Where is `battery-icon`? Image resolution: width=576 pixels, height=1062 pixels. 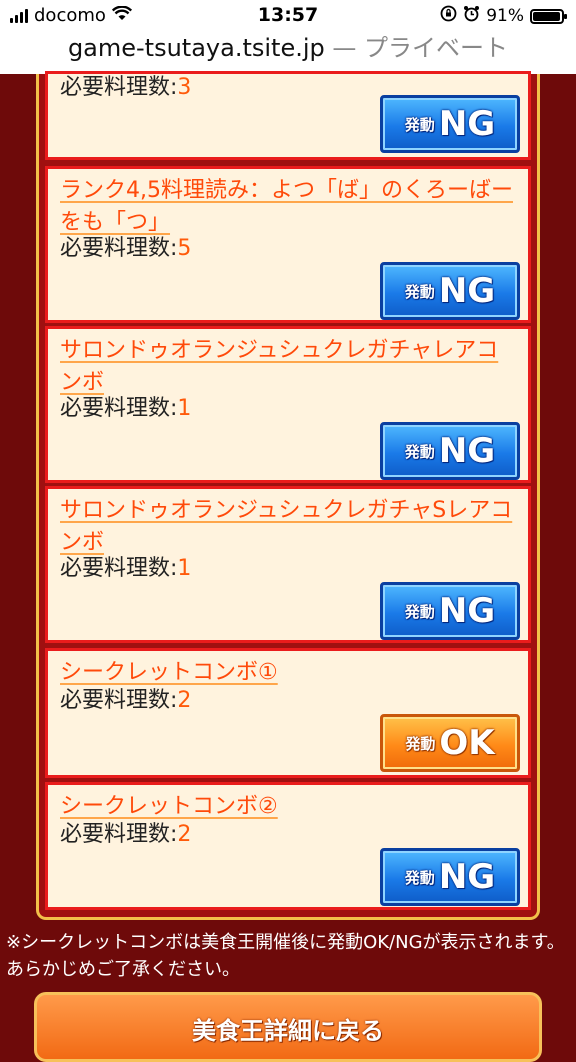
battery-icon is located at coordinates (548, 16).